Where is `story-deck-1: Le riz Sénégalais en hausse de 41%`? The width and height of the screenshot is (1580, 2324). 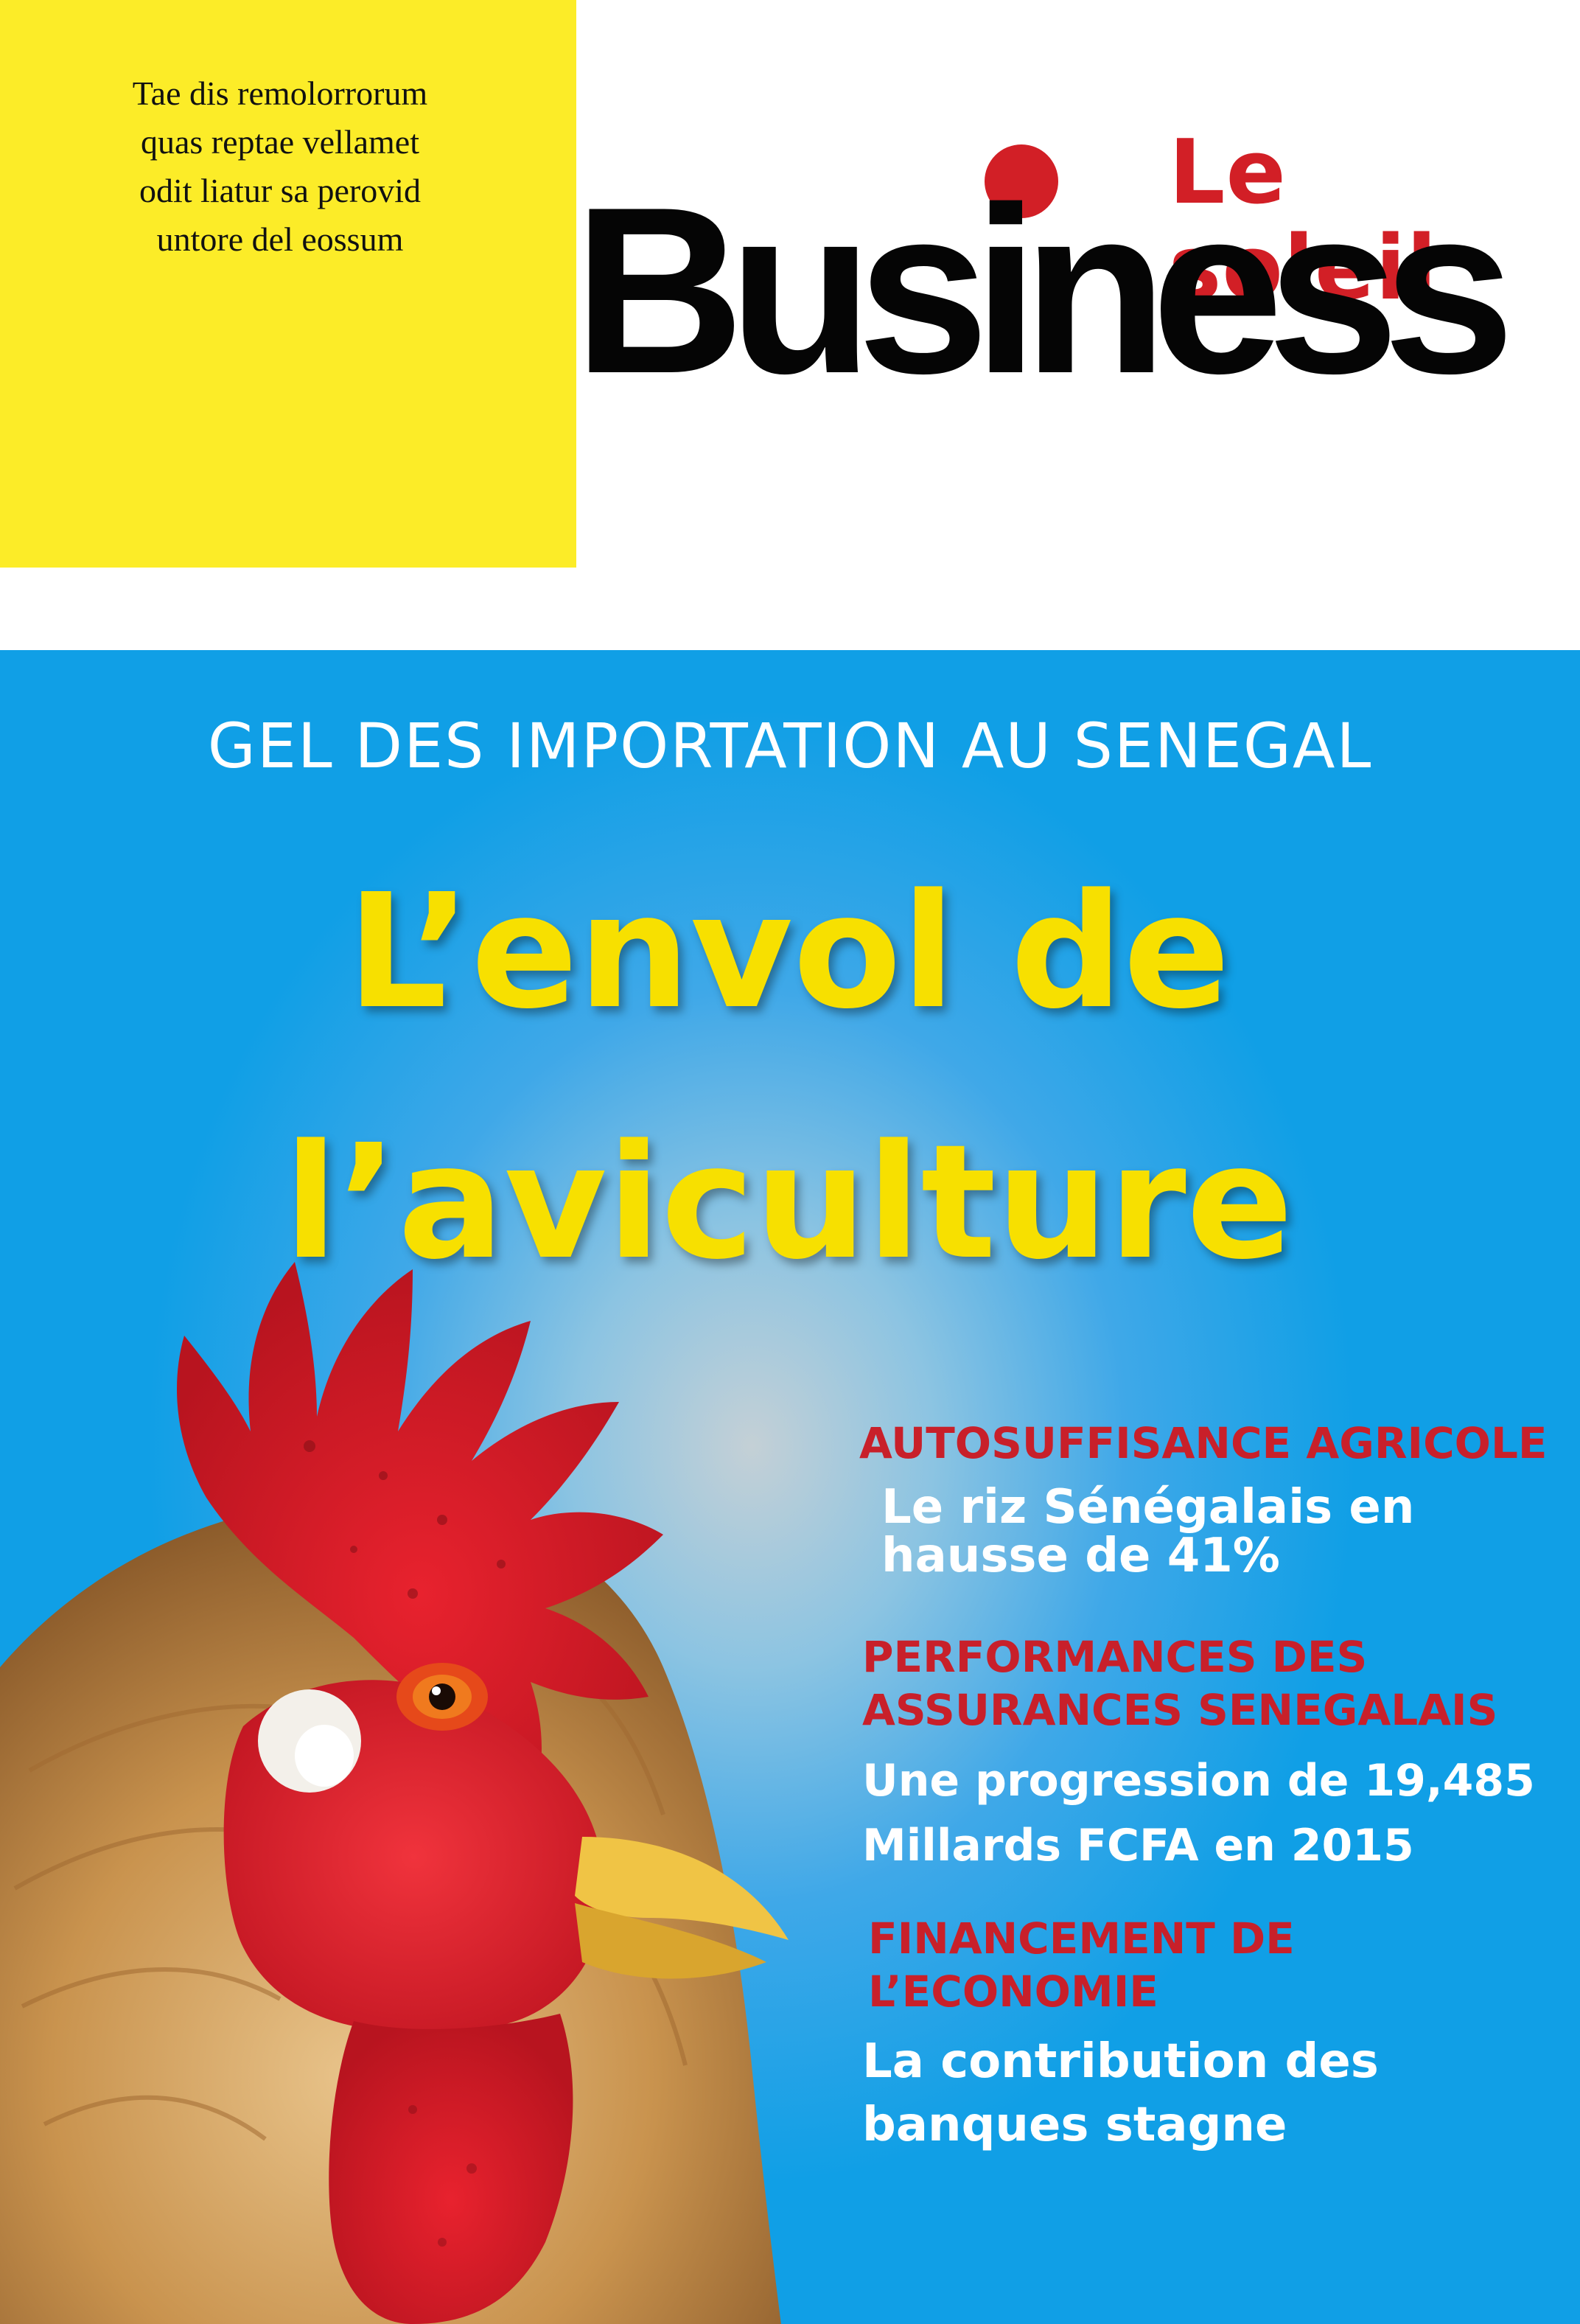
story-deck-1: Le riz Sénégalais en hausse de 41% is located at coordinates (1220, 1531).